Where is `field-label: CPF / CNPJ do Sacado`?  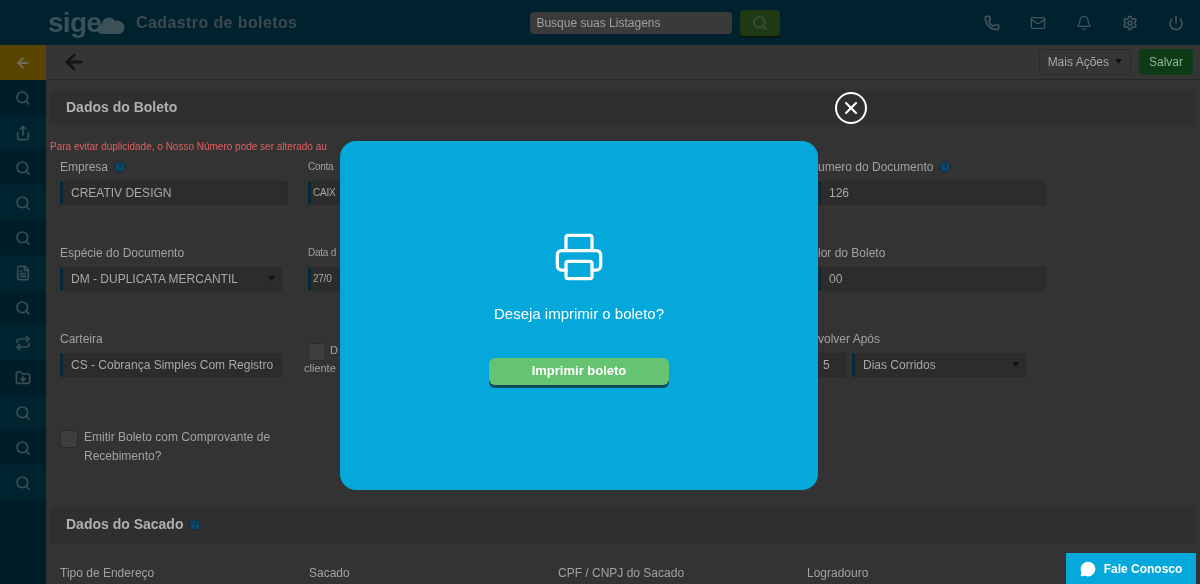
field-label: CPF / CNPJ do Sacado is located at coordinates (621, 573).